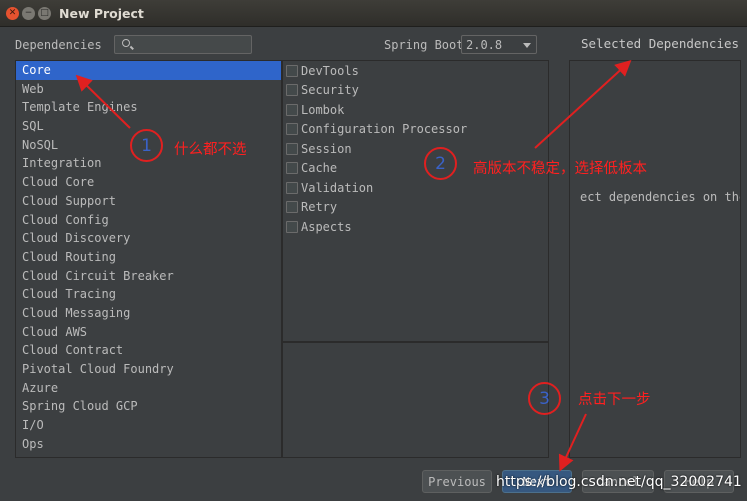 Image resolution: width=747 pixels, height=501 pixels. I want to click on close-icon: ✕, so click(12, 13).